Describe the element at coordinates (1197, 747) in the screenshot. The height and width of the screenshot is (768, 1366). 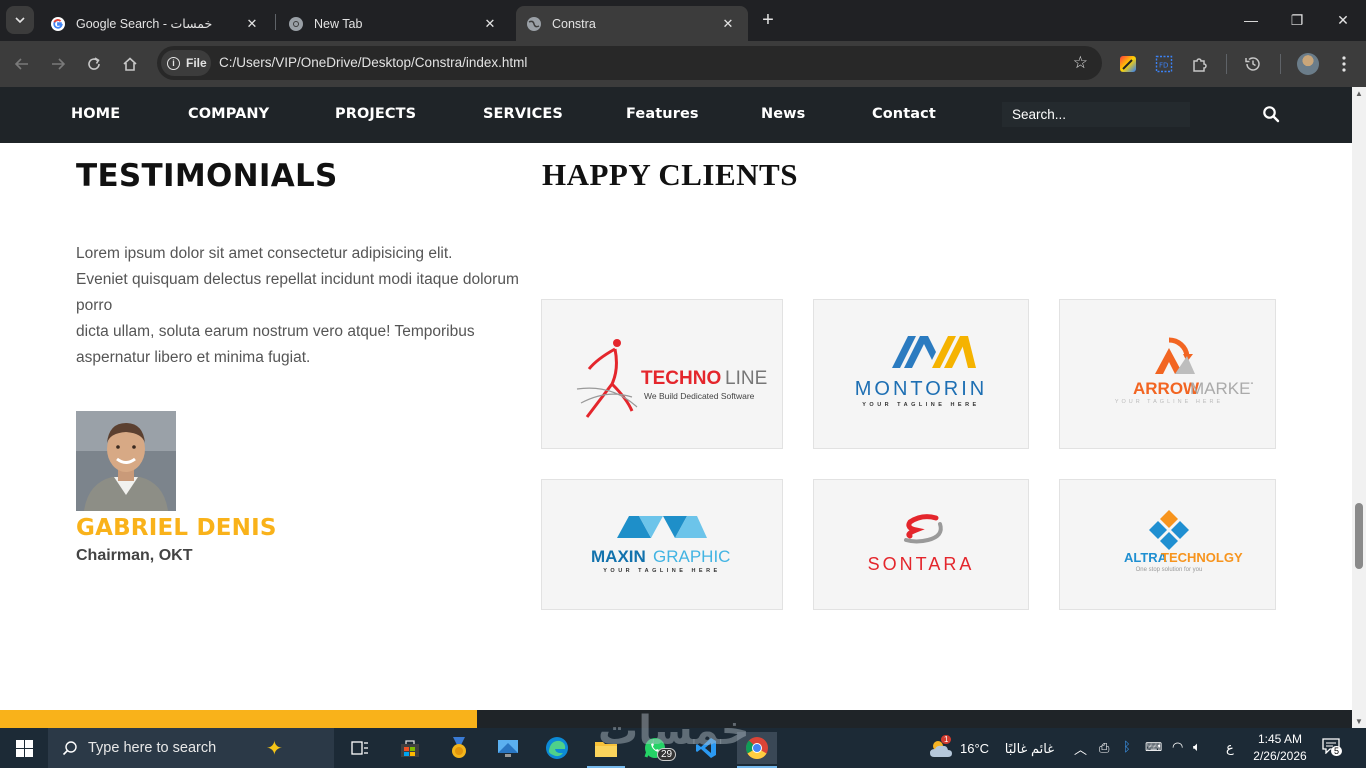
I see `volume-icon: 🔈︎` at that location.